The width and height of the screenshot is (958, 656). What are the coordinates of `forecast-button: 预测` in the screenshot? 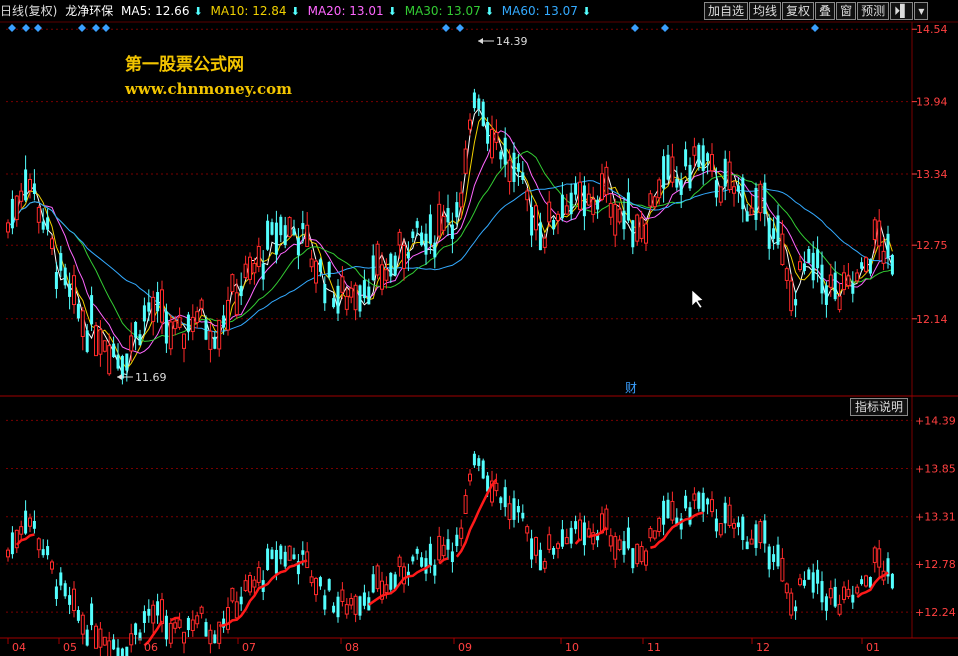 It's located at (873, 11).